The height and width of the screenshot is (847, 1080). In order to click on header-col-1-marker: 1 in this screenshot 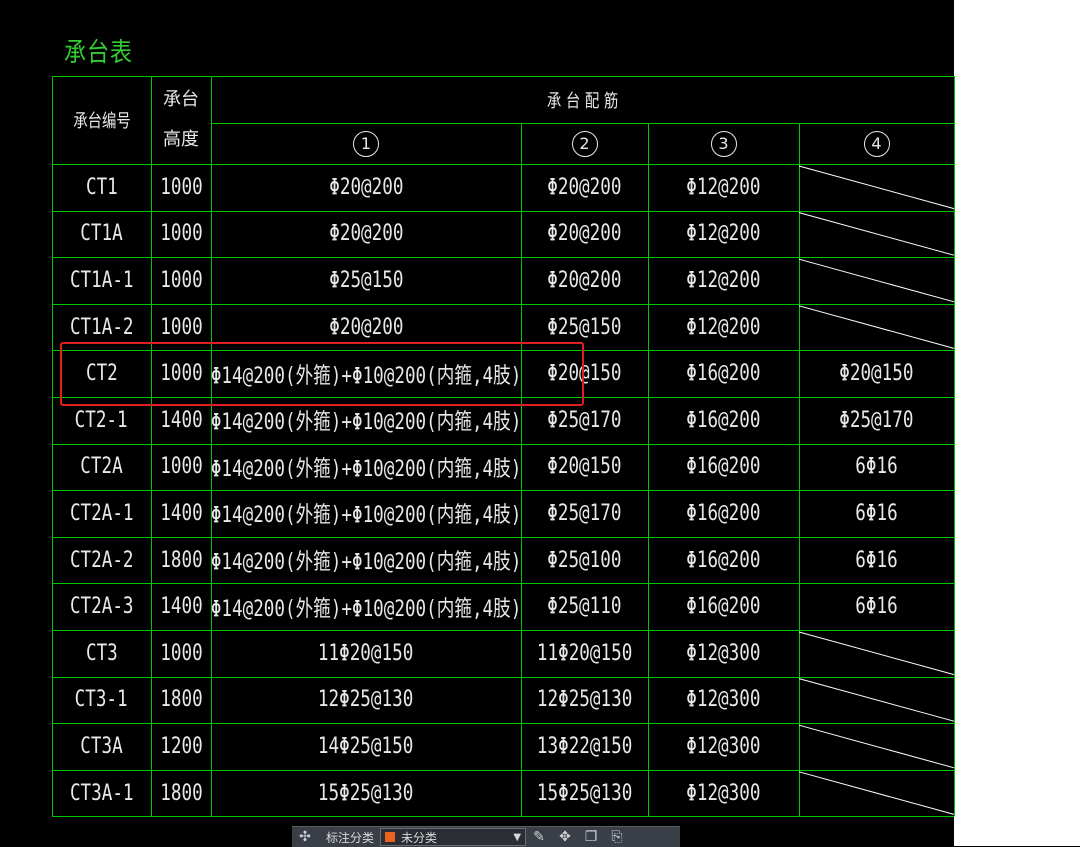, I will do `click(366, 143)`.